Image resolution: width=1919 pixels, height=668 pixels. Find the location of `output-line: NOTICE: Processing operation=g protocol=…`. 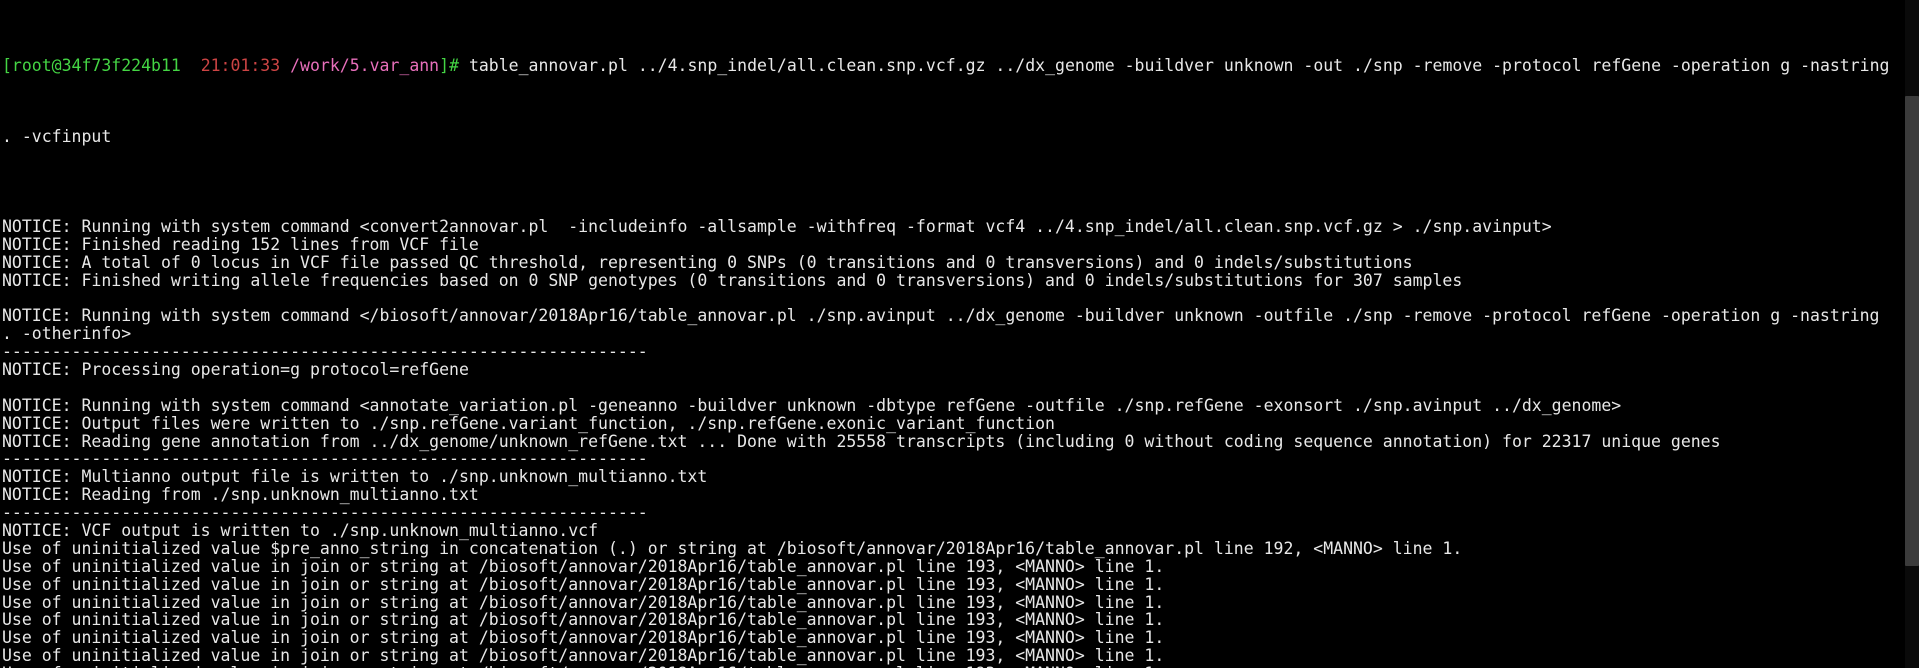

output-line: NOTICE: Processing operation=g protocol=… is located at coordinates (235, 369).